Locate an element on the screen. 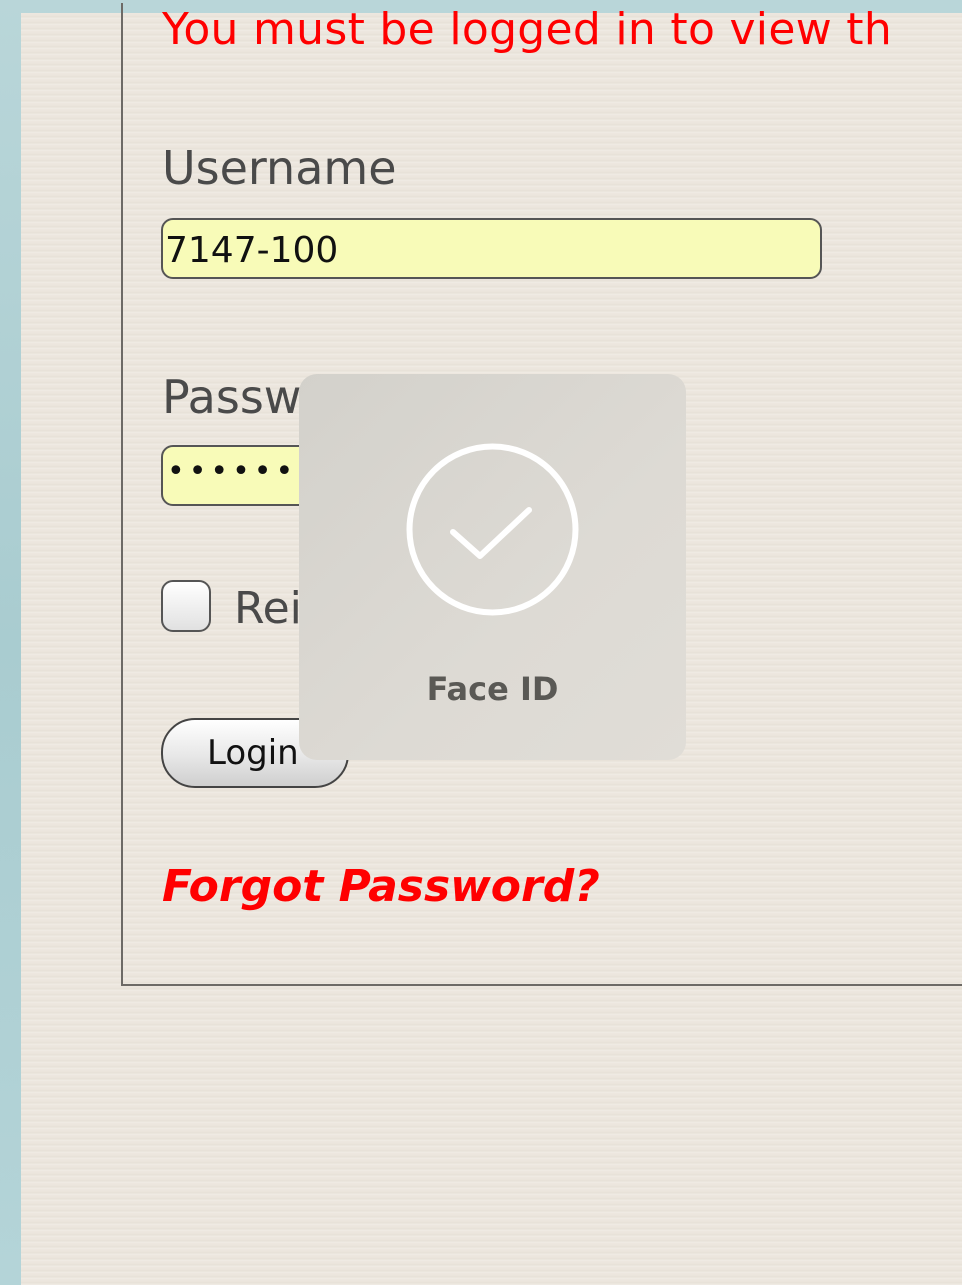  remember-username-checkbox is located at coordinates (186, 606).